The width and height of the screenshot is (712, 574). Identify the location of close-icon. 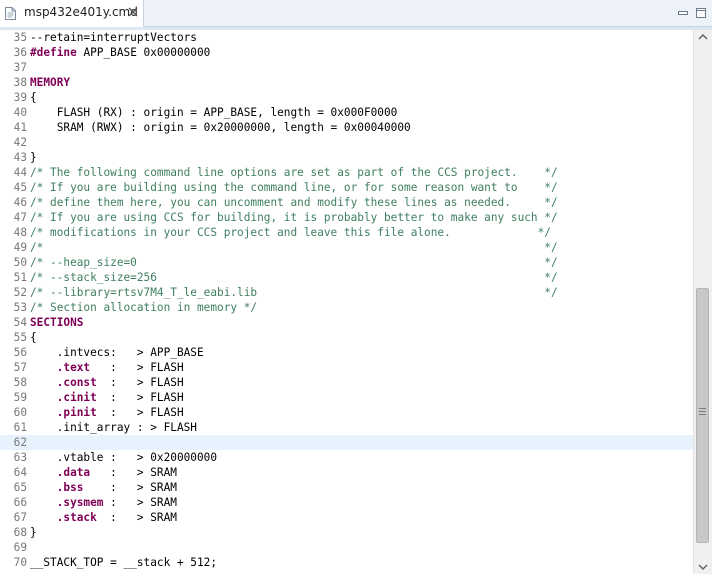
(133, 12).